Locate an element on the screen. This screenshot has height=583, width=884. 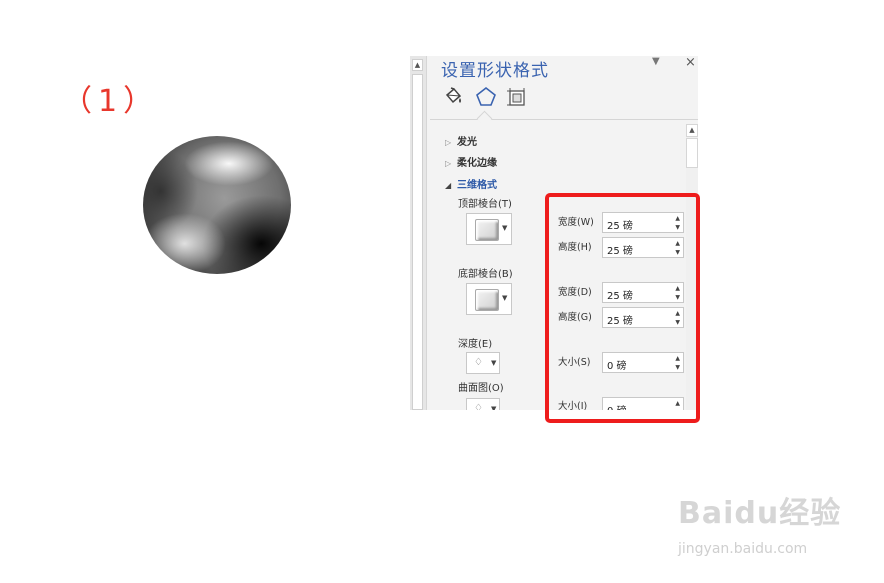
top-bevel-label: 顶部棱台(T) is located at coordinates (485, 204).